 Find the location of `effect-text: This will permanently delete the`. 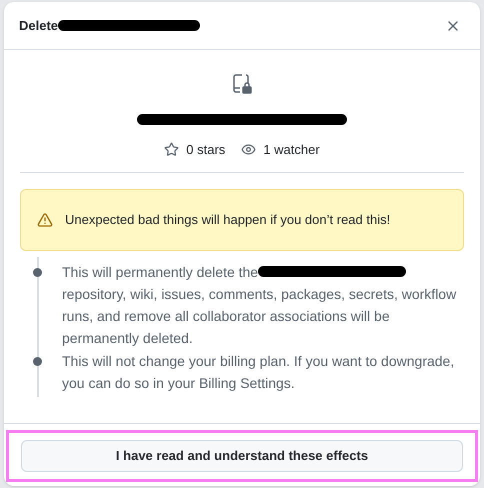

effect-text: This will permanently delete the is located at coordinates (160, 272).